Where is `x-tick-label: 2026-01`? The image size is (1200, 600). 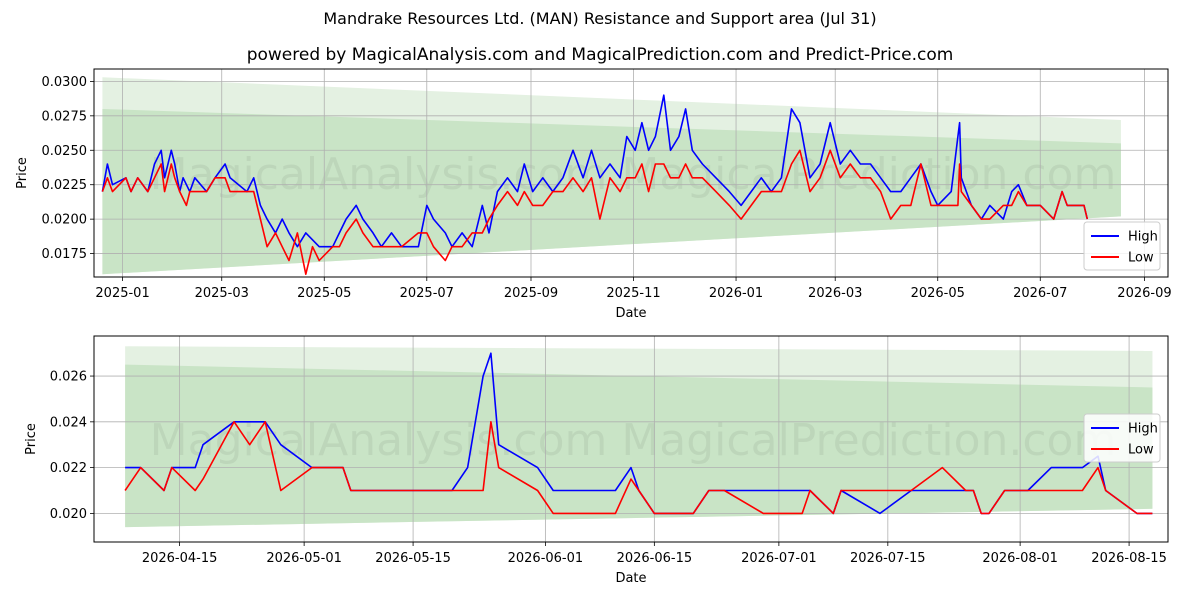
x-tick-label: 2026-01 is located at coordinates (736, 293).